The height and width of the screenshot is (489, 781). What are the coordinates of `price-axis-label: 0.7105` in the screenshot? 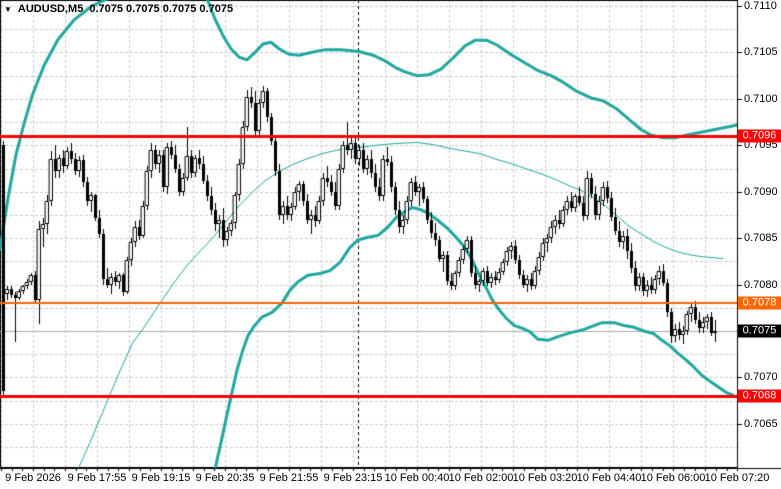 It's located at (761, 52).